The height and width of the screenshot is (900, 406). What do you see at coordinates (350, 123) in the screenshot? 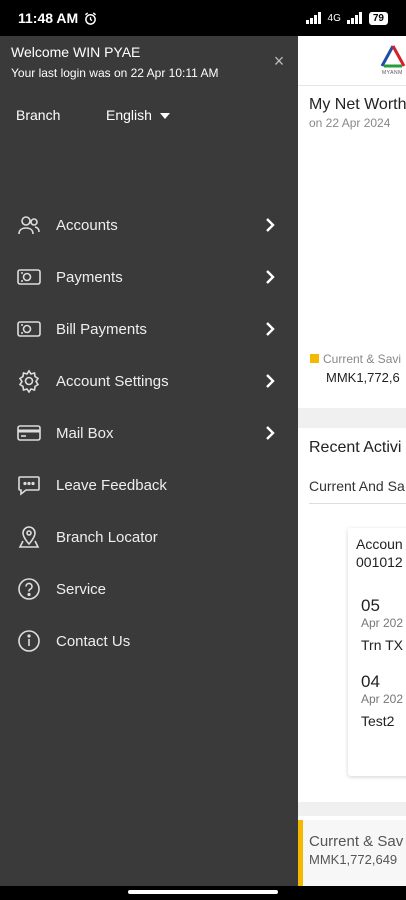
I see `networth-date: on 22 Apr 2024` at bounding box center [350, 123].